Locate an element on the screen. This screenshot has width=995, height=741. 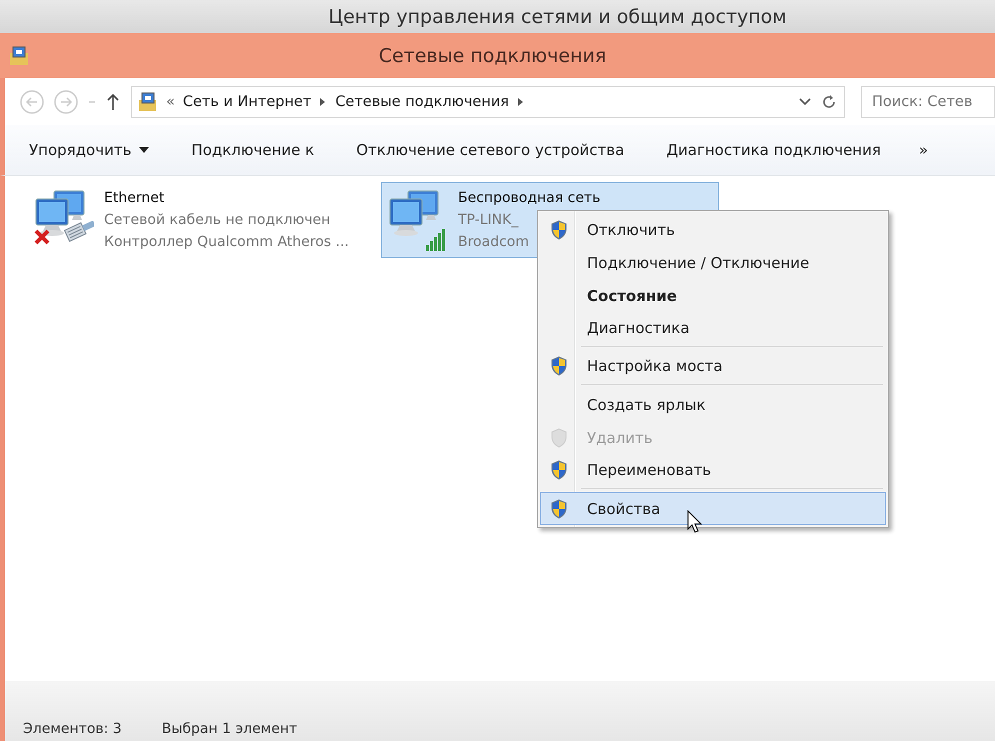
window-title: Сетевые подключения is located at coordinates (493, 55).